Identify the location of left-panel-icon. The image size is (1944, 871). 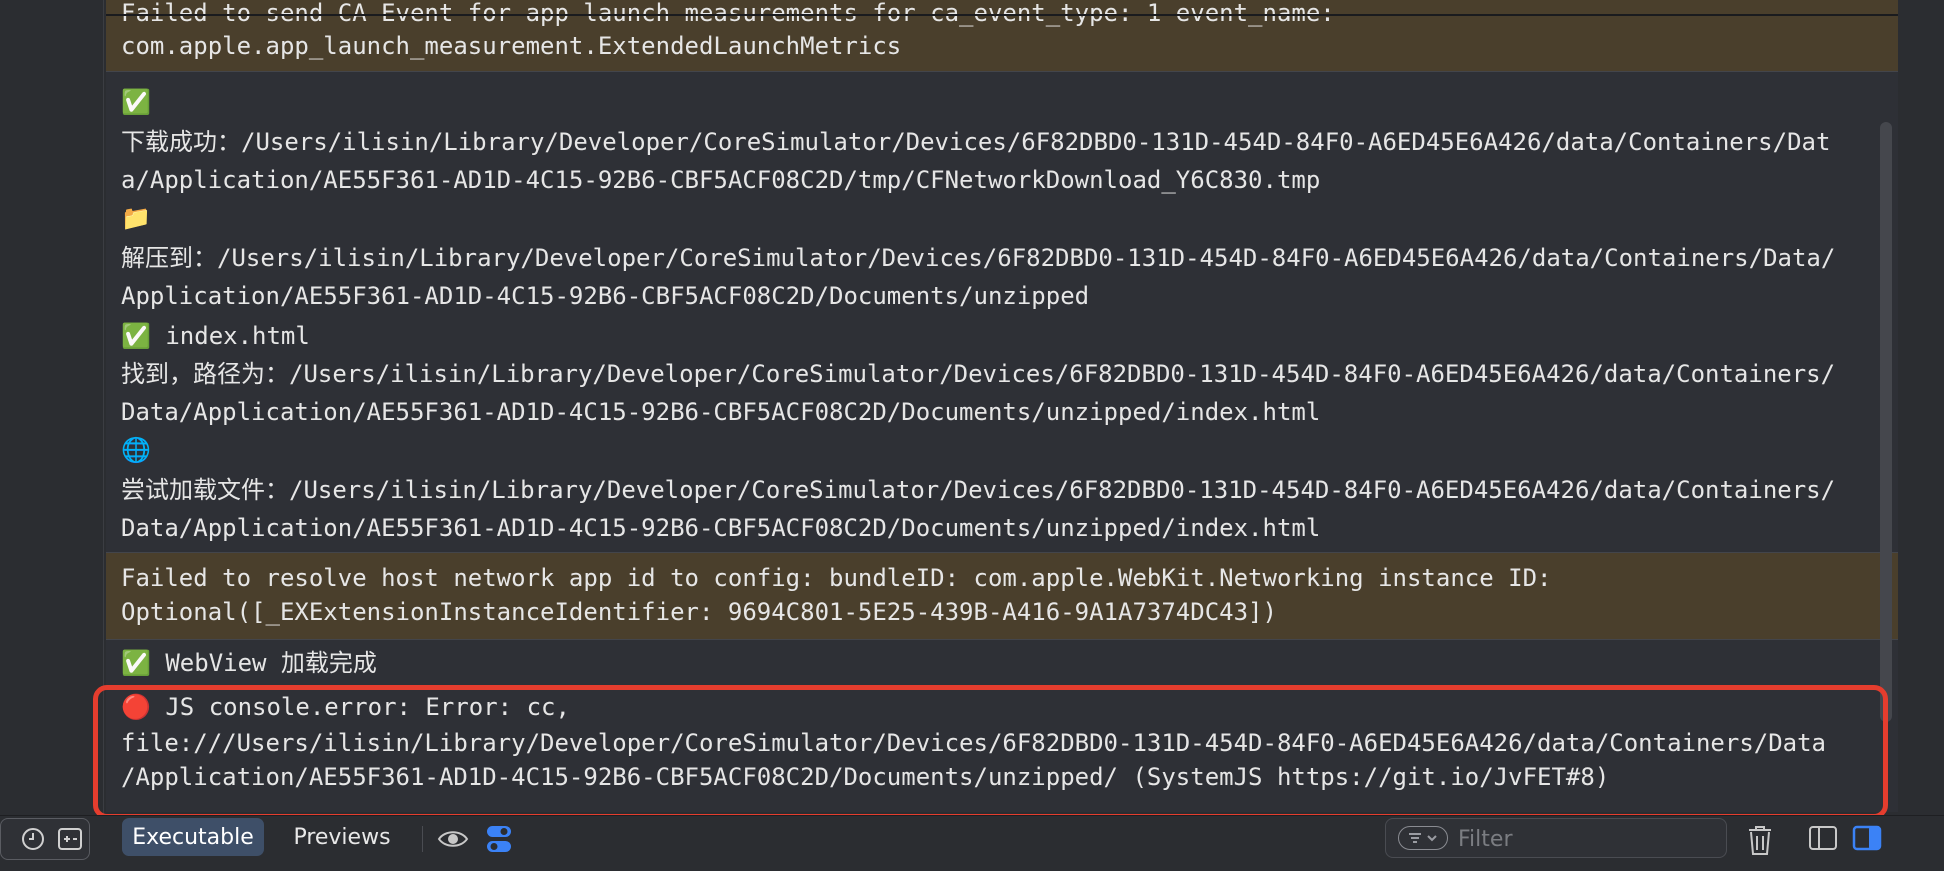
(1823, 838).